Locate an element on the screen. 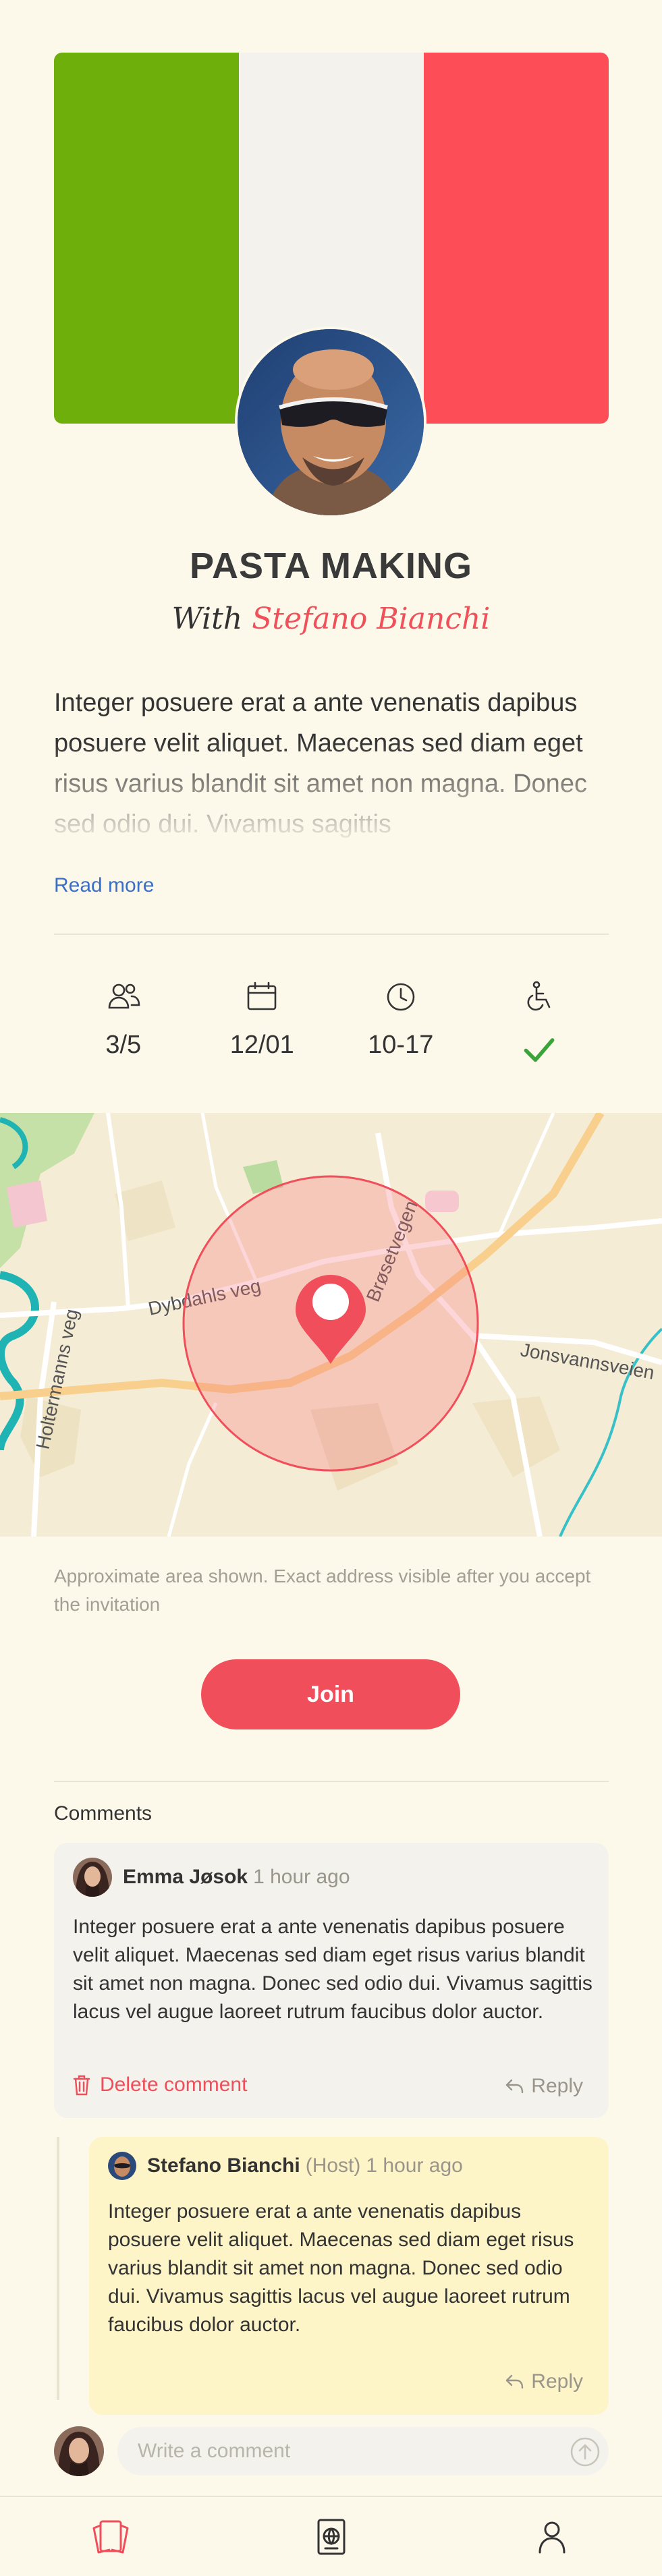  delete-comment-button: Delete comment is located at coordinates (159, 2084).